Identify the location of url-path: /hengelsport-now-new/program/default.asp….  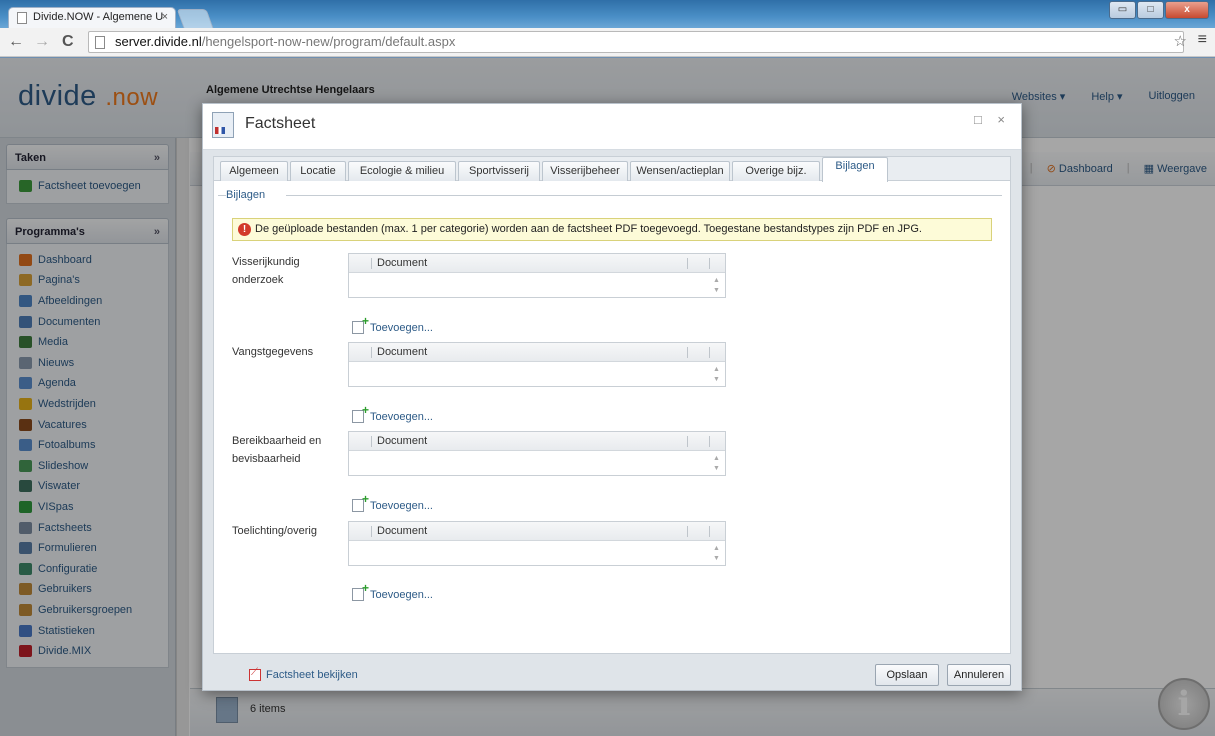
(328, 41).